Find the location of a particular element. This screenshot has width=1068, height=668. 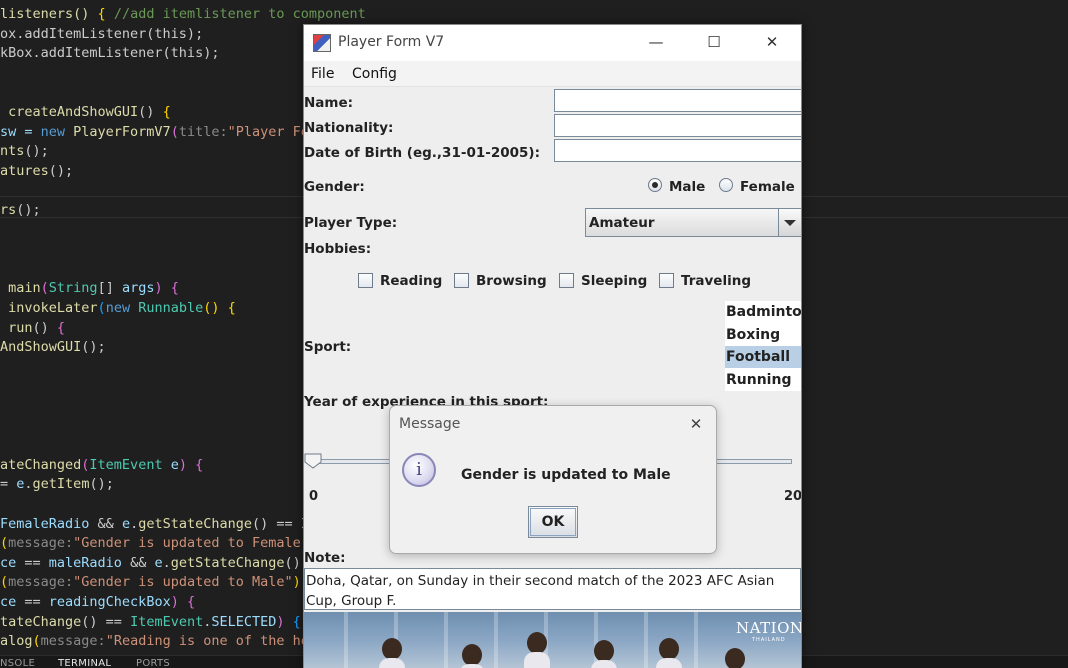

code-line: = e.getItem(); is located at coordinates (57, 484).